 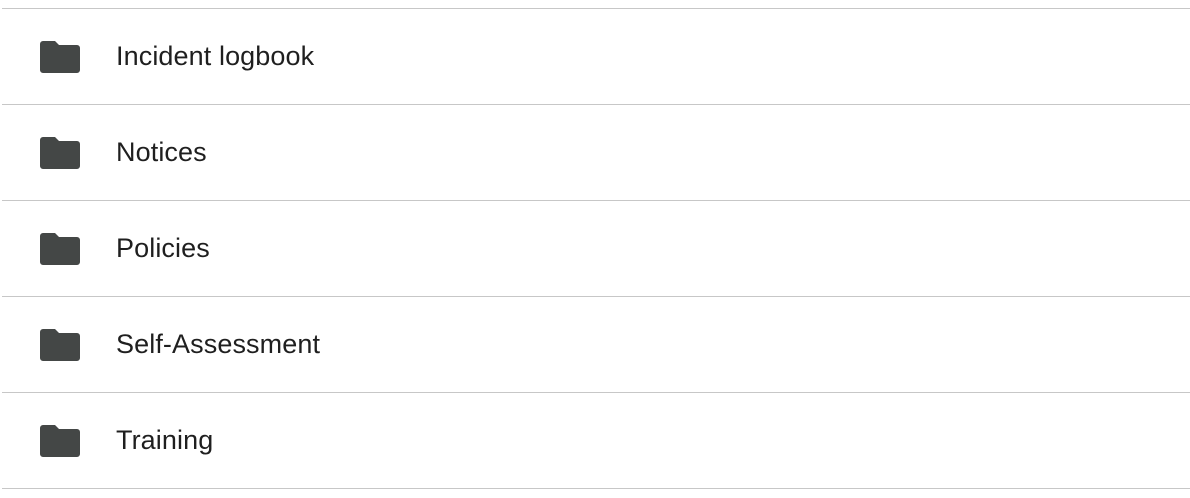 I want to click on folder-label: Notices, so click(x=161, y=152).